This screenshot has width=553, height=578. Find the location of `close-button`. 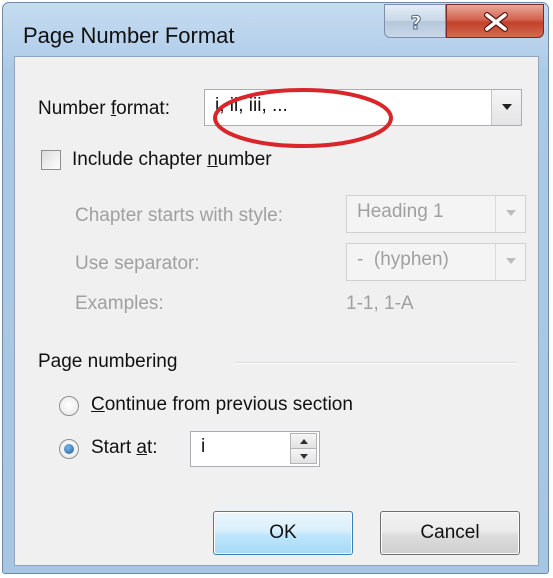

close-button is located at coordinates (495, 21).